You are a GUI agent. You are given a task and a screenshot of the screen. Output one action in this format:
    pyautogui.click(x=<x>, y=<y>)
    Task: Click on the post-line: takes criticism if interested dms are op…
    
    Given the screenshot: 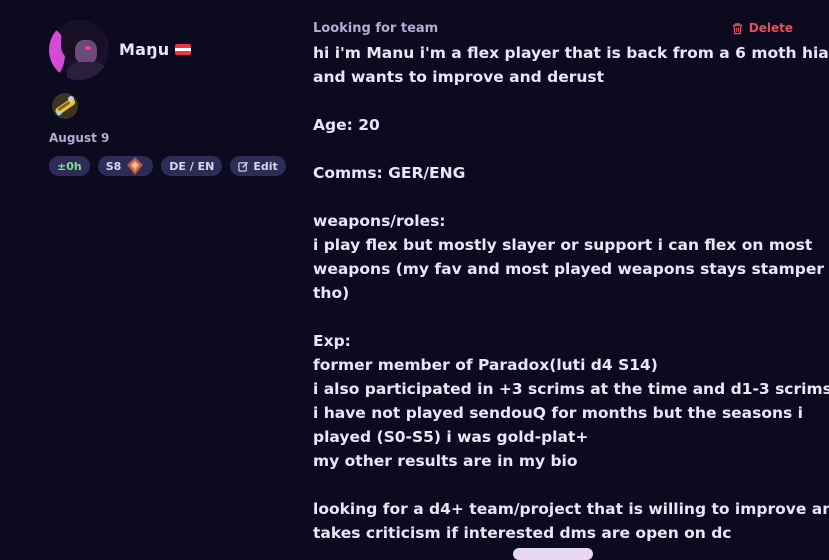 What is the action you would take?
    pyautogui.click(x=522, y=533)
    